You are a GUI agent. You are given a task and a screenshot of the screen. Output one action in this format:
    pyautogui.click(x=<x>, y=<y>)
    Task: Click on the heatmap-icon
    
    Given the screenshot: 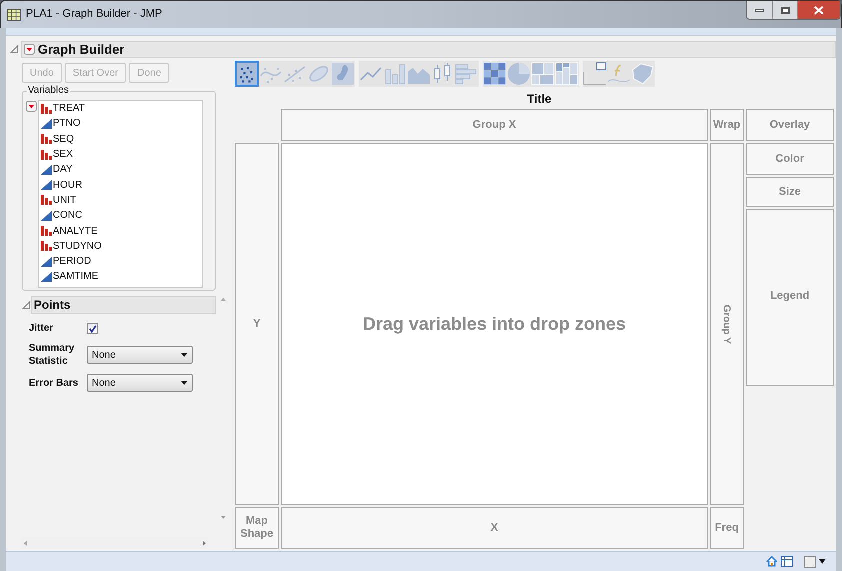 What is the action you would take?
    pyautogui.click(x=495, y=74)
    